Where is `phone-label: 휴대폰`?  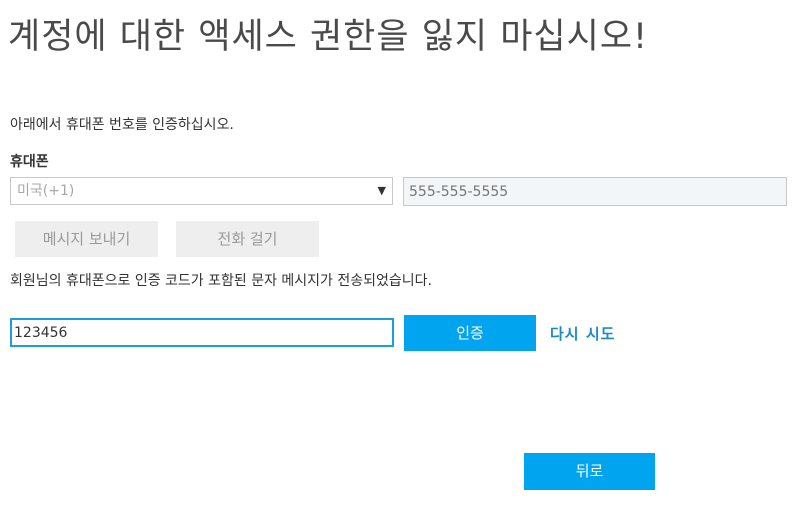
phone-label: 휴대폰 is located at coordinates (29, 162).